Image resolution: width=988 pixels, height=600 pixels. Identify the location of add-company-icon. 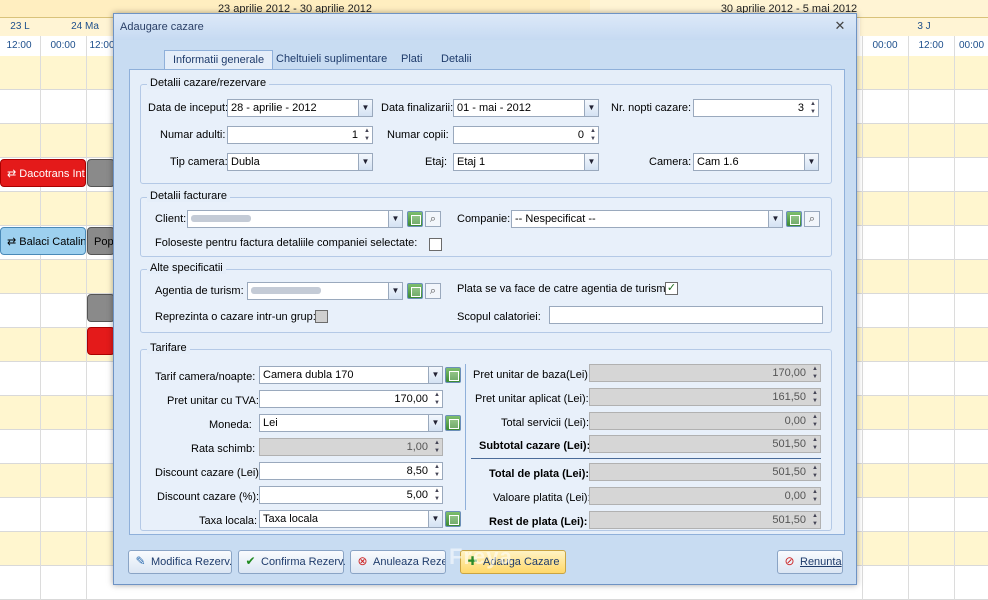
(794, 219).